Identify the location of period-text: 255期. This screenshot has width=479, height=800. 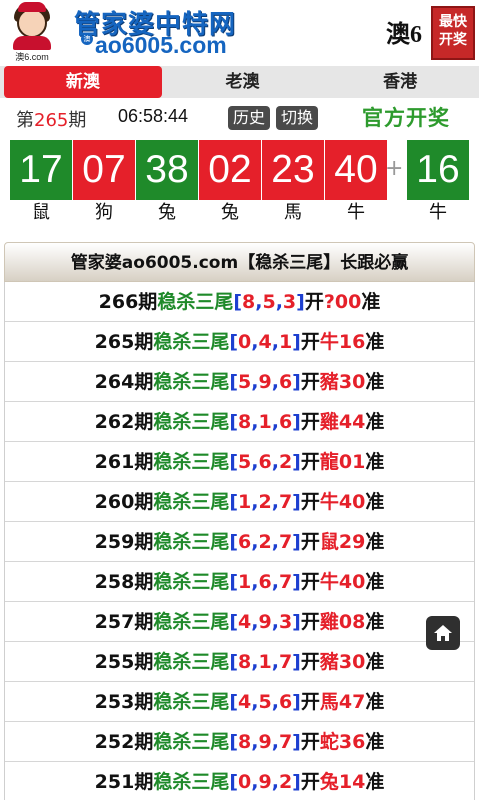
(124, 662).